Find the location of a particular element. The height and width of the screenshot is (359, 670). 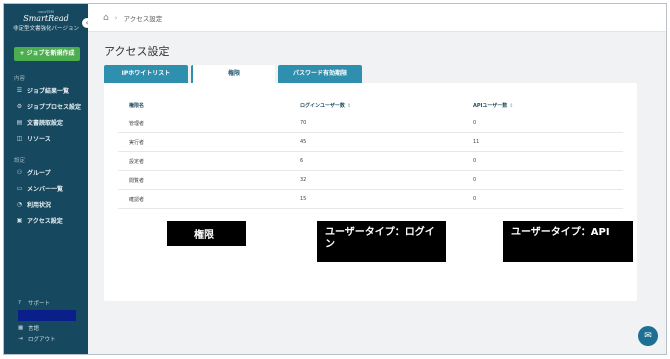

table-row: 設定者 6 0 is located at coordinates (370, 162).